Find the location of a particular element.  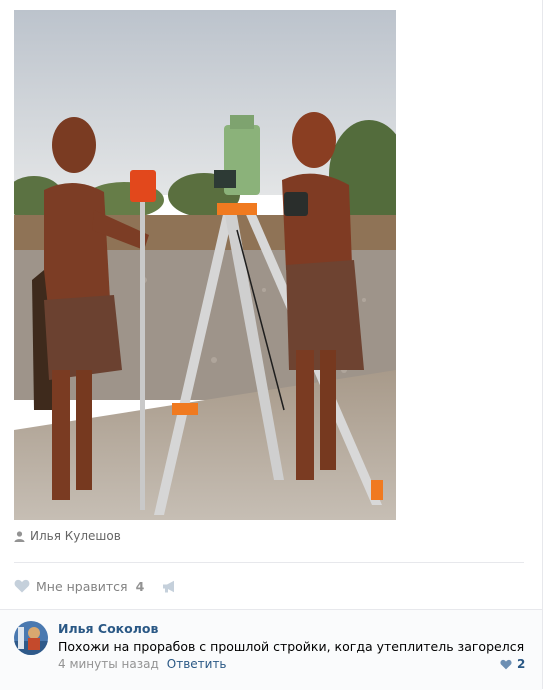

avatar-image is located at coordinates (31, 638).